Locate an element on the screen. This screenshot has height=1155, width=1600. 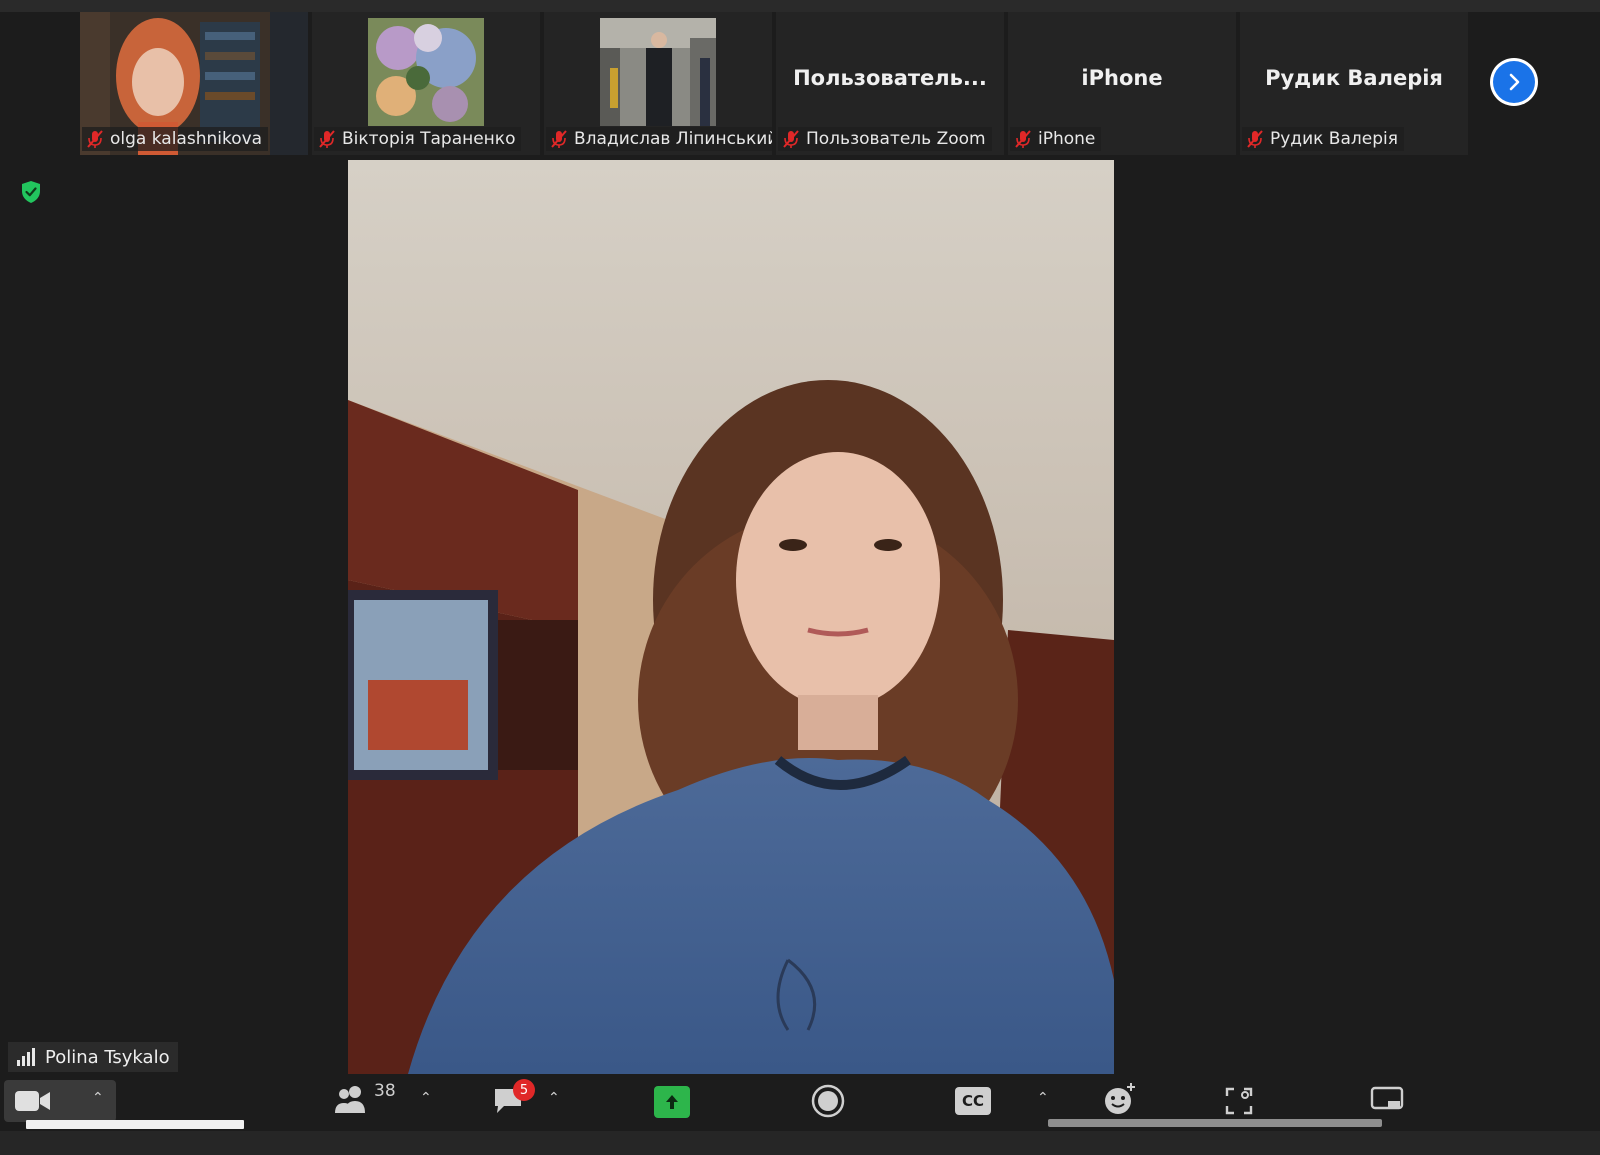
tooltip-strip is located at coordinates (135, 1124).